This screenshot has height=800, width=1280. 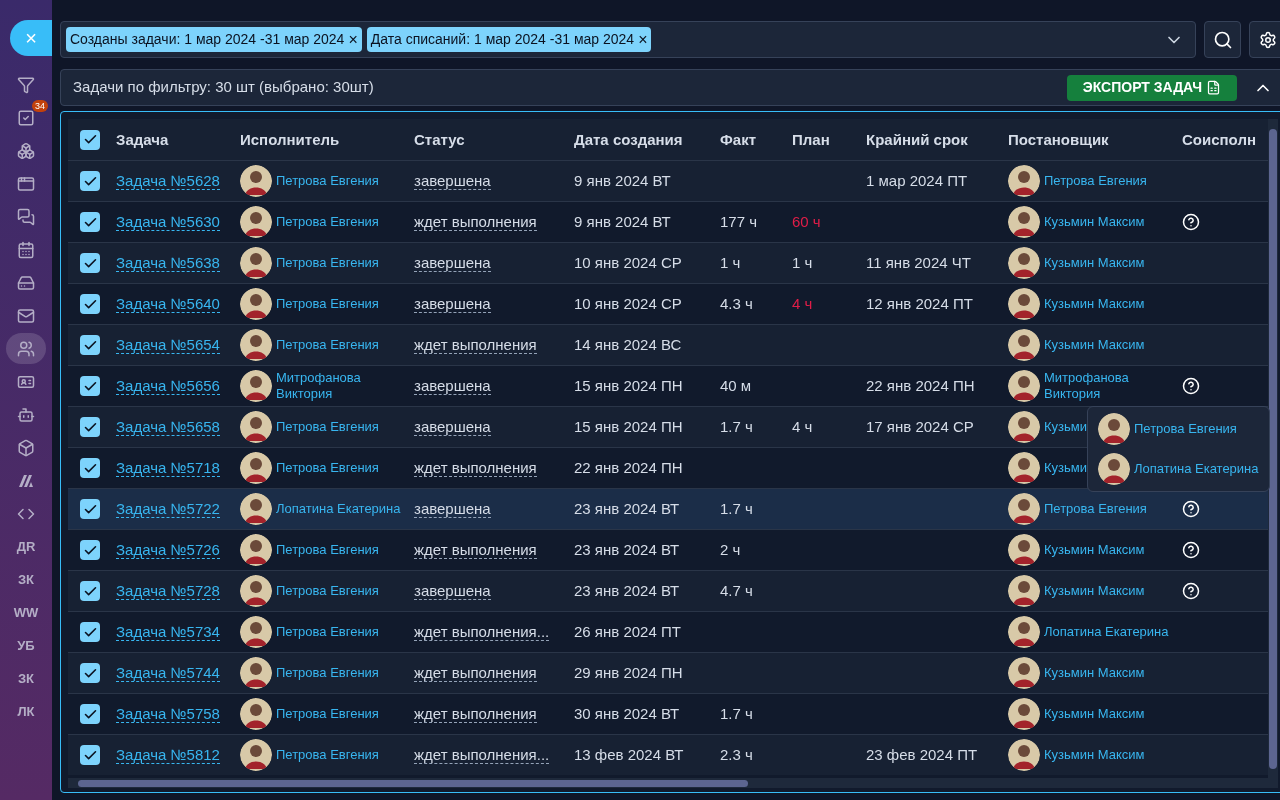 I want to click on table-cell: 177 ч, so click(x=738, y=221).